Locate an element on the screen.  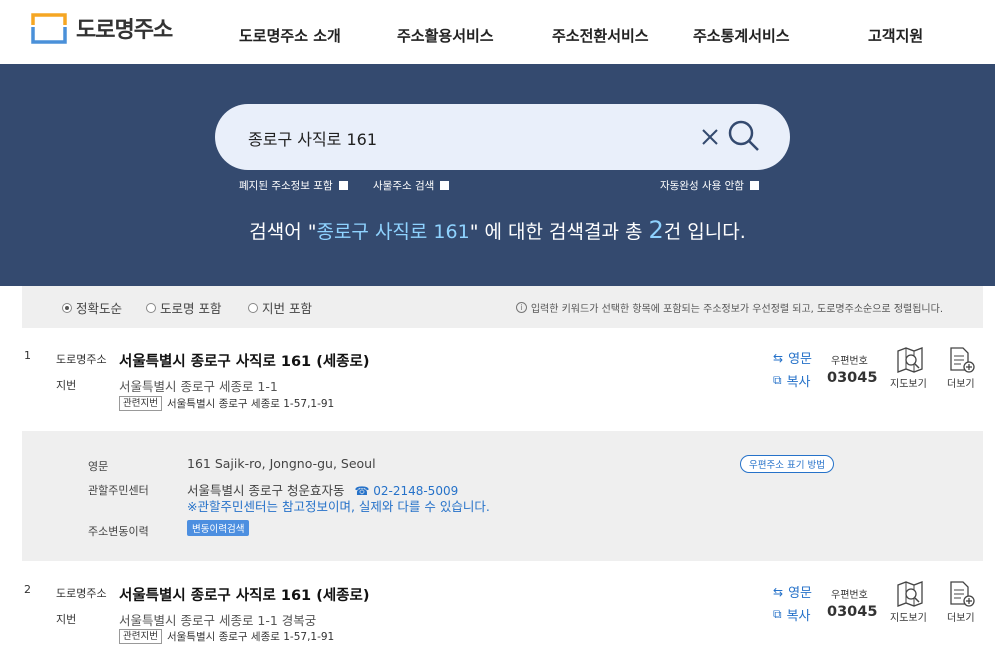
sort-road-label: 도로명 포함 is located at coordinates (191, 308).